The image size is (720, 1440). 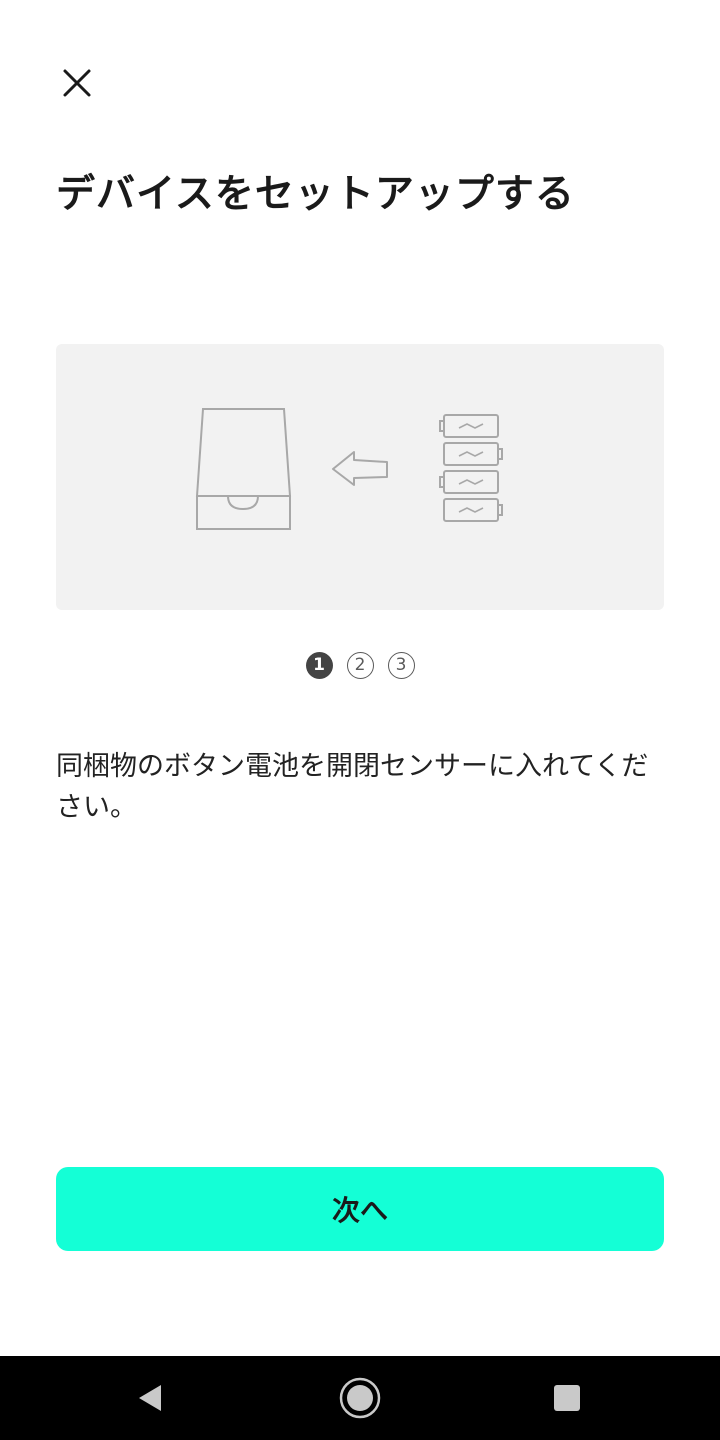 I want to click on page-title: デバイスをセットアップする, so click(x=315, y=194).